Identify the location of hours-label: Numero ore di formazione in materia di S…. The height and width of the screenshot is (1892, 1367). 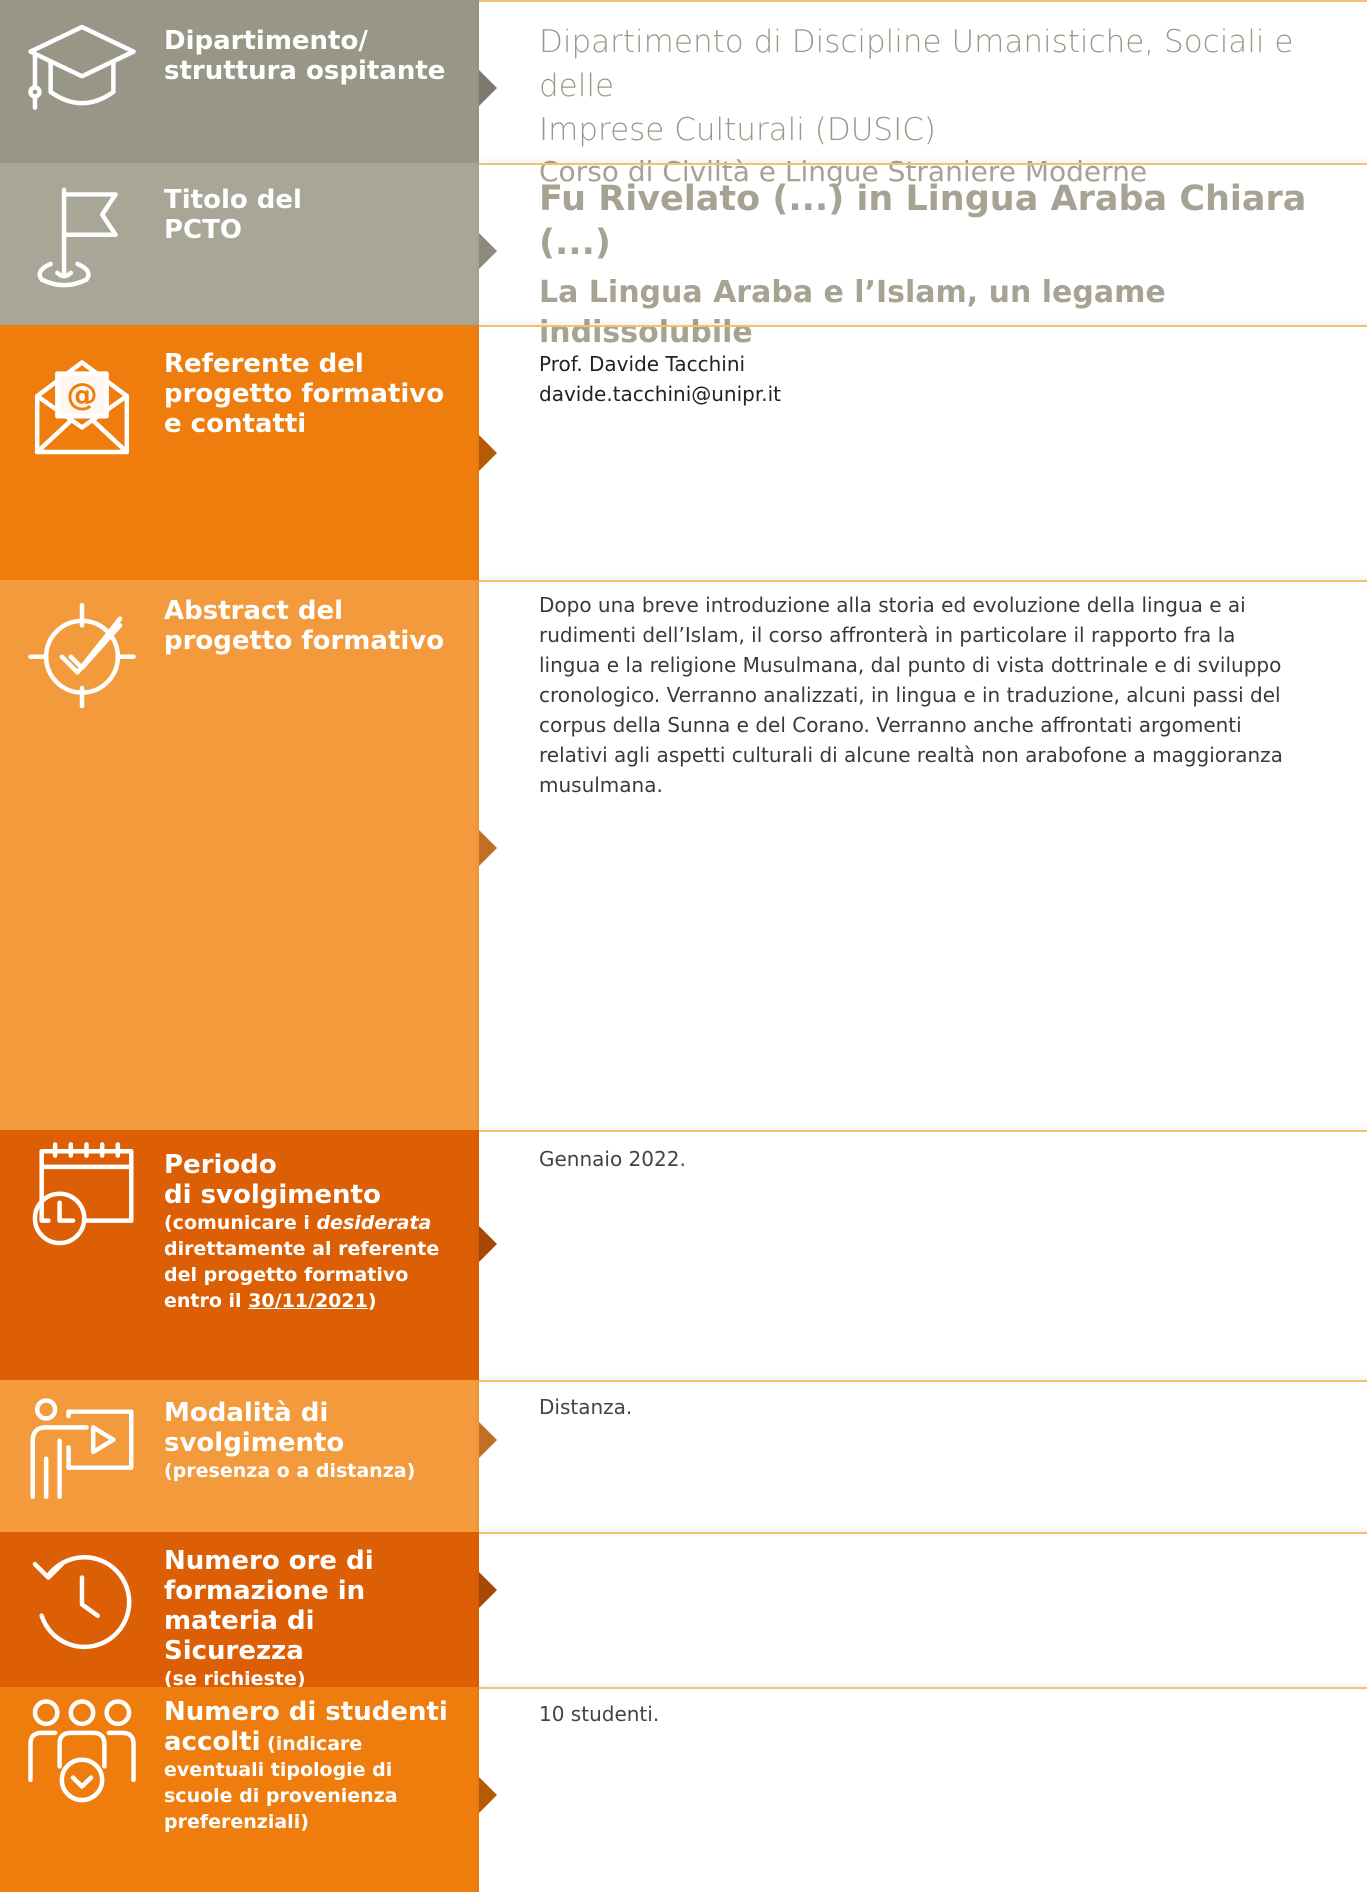
(313, 1619).